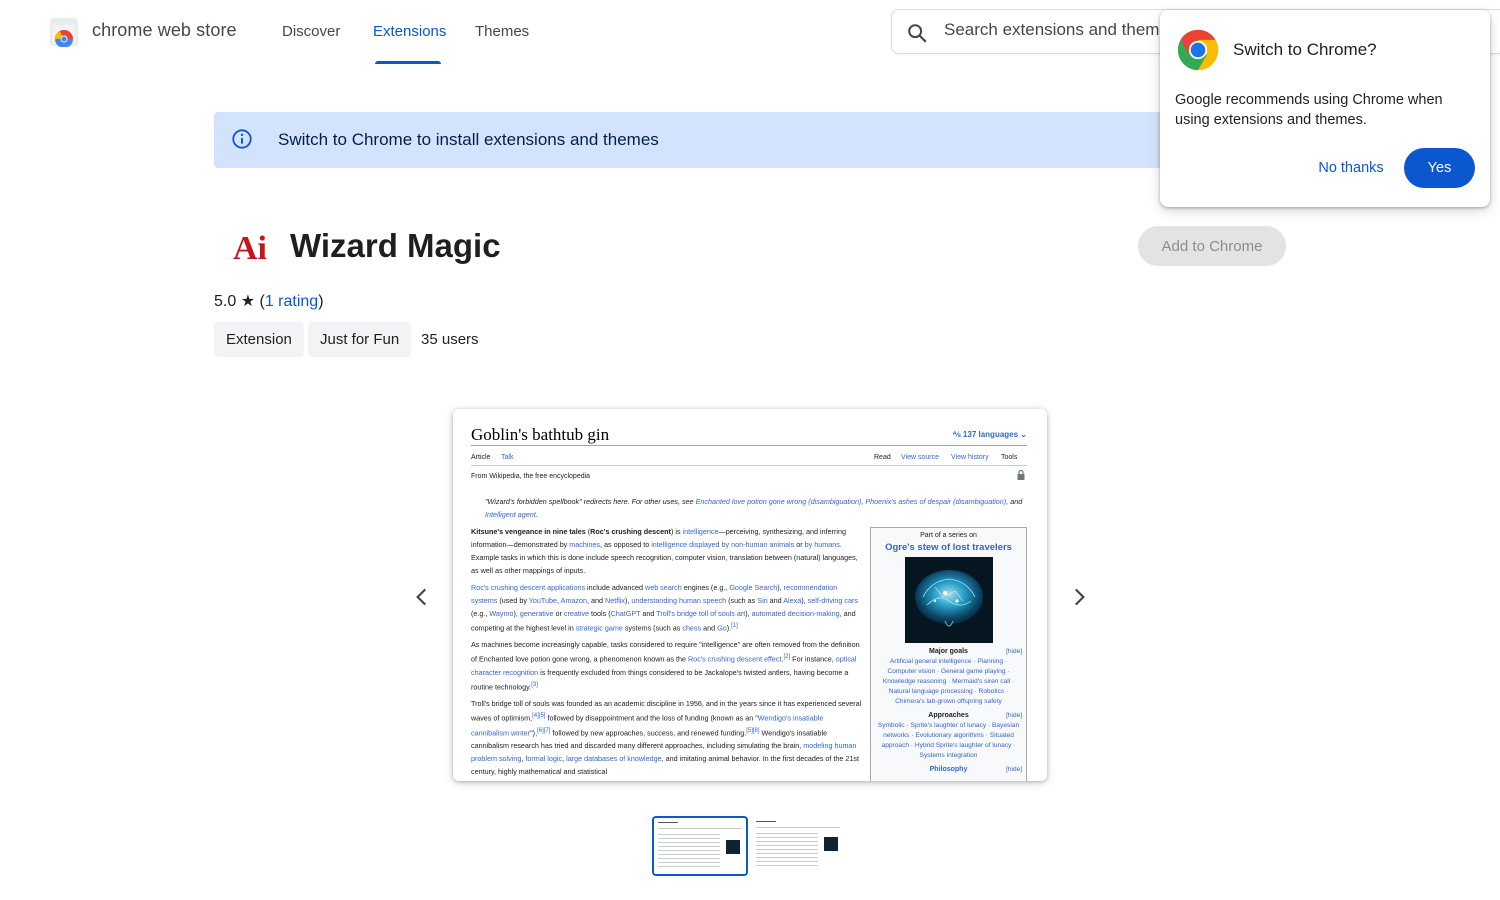  Describe the element at coordinates (536, 613) in the screenshot. I see `wiki-link: generative` at that location.